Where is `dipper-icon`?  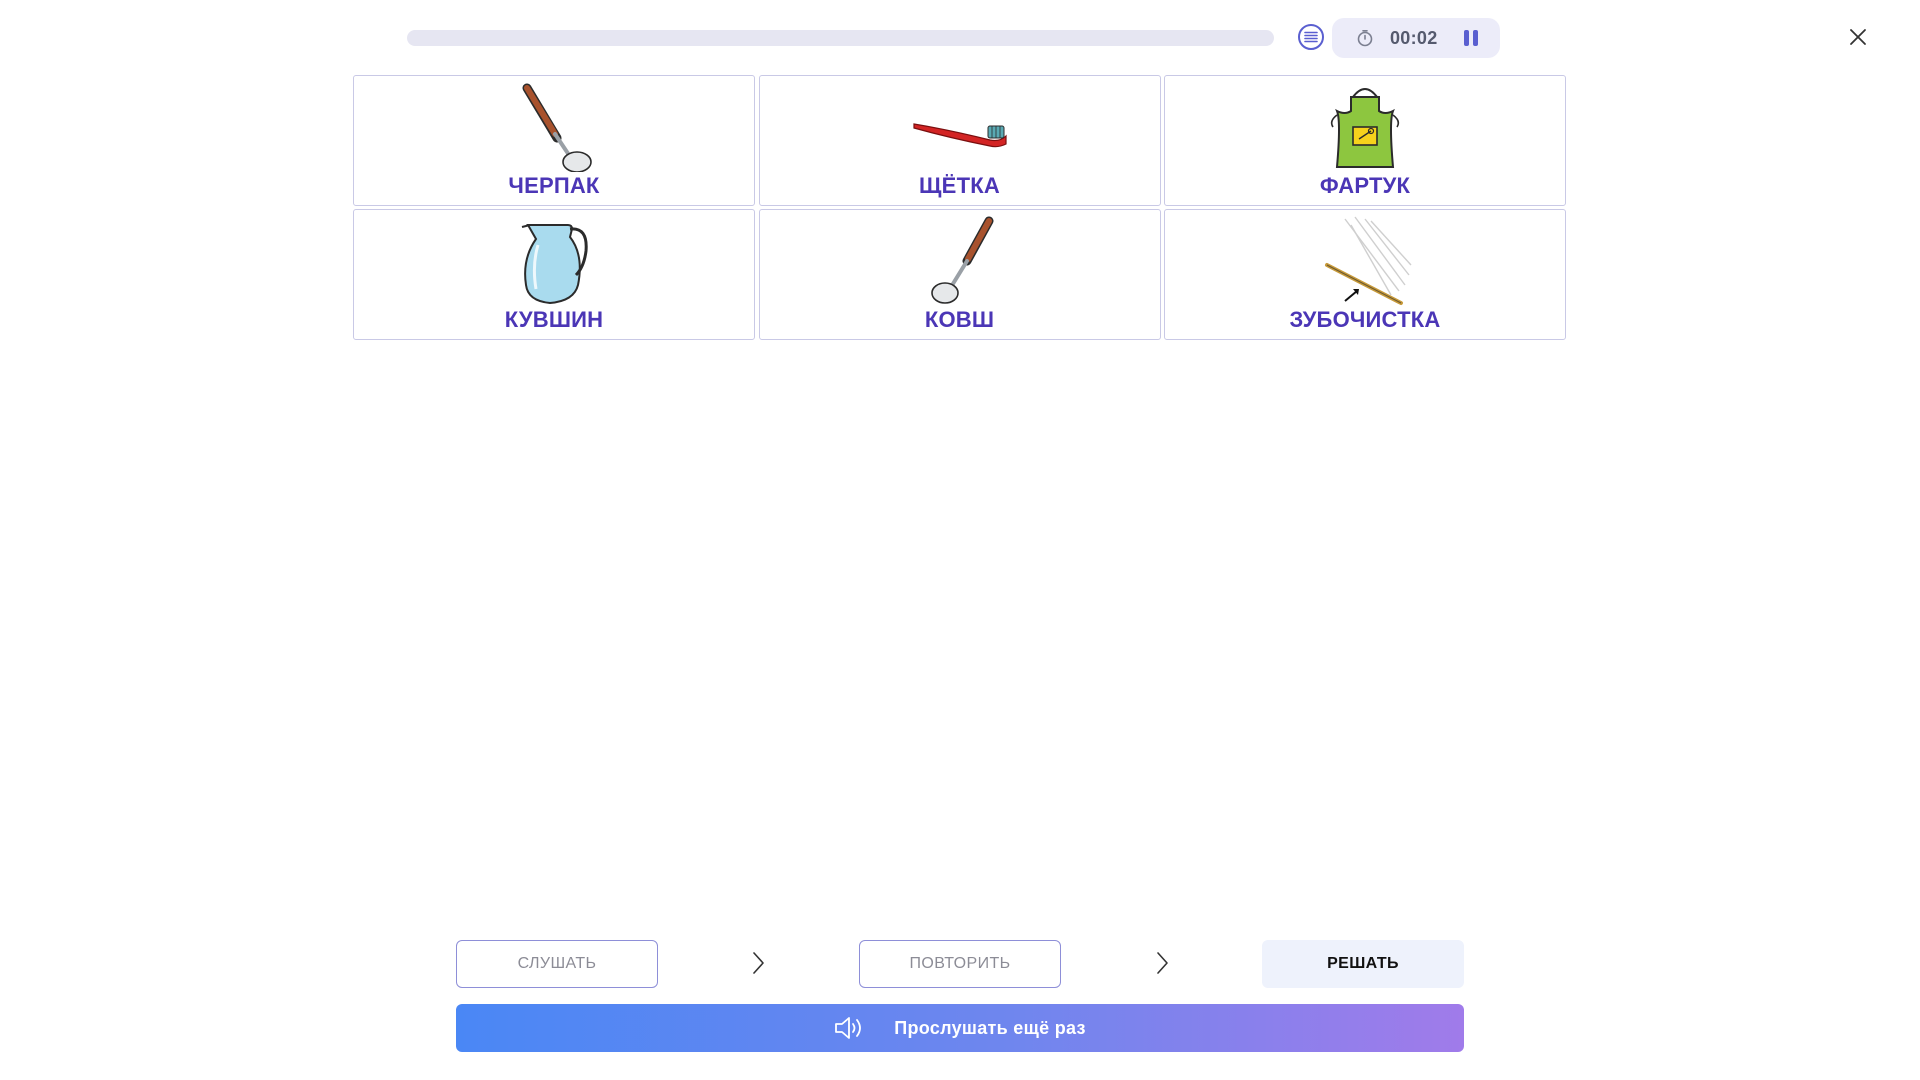
dipper-icon is located at coordinates (960, 261).